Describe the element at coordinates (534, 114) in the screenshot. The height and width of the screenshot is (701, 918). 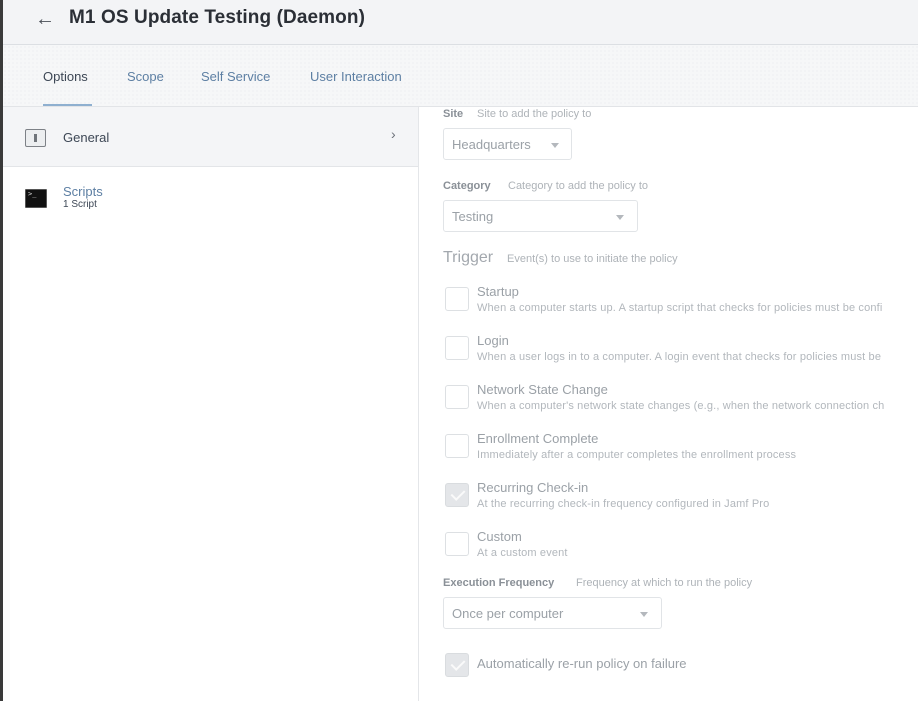
I see `site-description: Site to add the policy to` at that location.